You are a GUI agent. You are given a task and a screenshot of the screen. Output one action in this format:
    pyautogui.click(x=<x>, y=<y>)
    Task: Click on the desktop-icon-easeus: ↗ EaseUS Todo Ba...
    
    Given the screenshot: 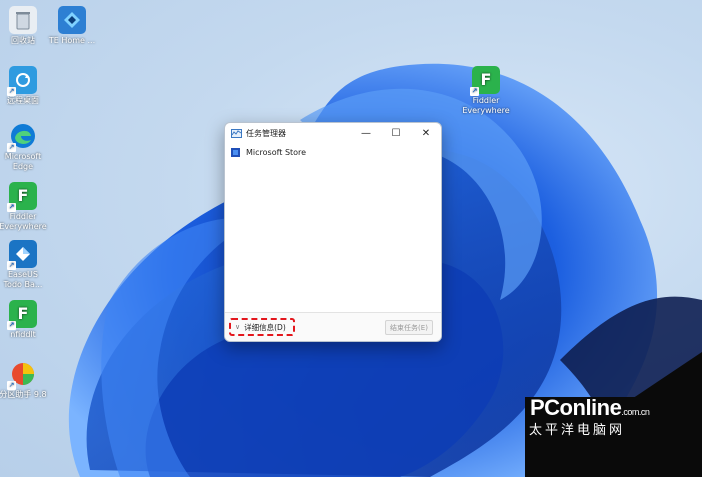 What is the action you would take?
    pyautogui.click(x=25, y=265)
    